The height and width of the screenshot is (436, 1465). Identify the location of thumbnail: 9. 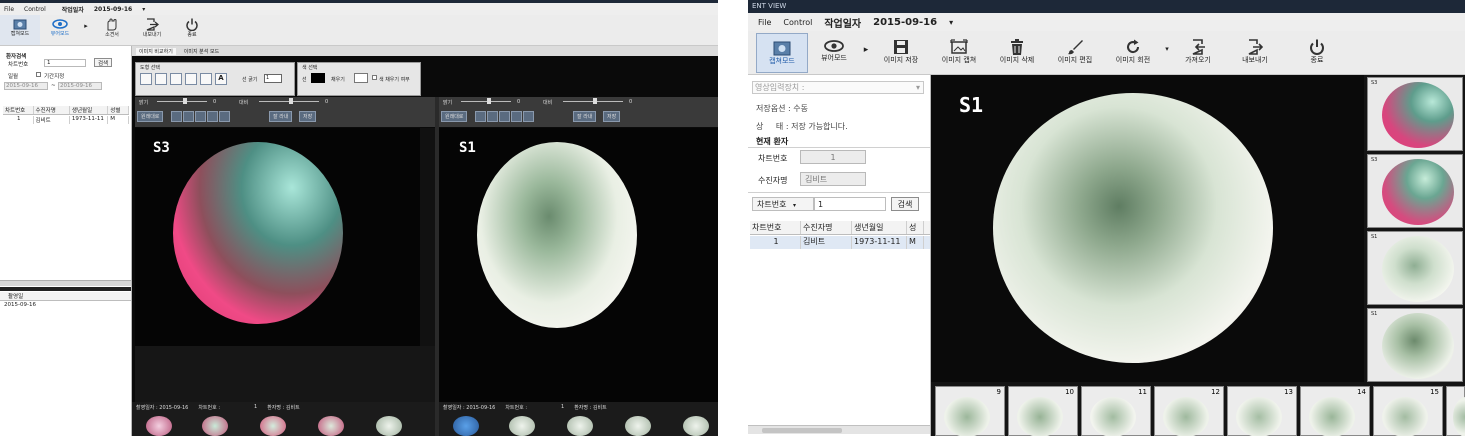
(970, 411).